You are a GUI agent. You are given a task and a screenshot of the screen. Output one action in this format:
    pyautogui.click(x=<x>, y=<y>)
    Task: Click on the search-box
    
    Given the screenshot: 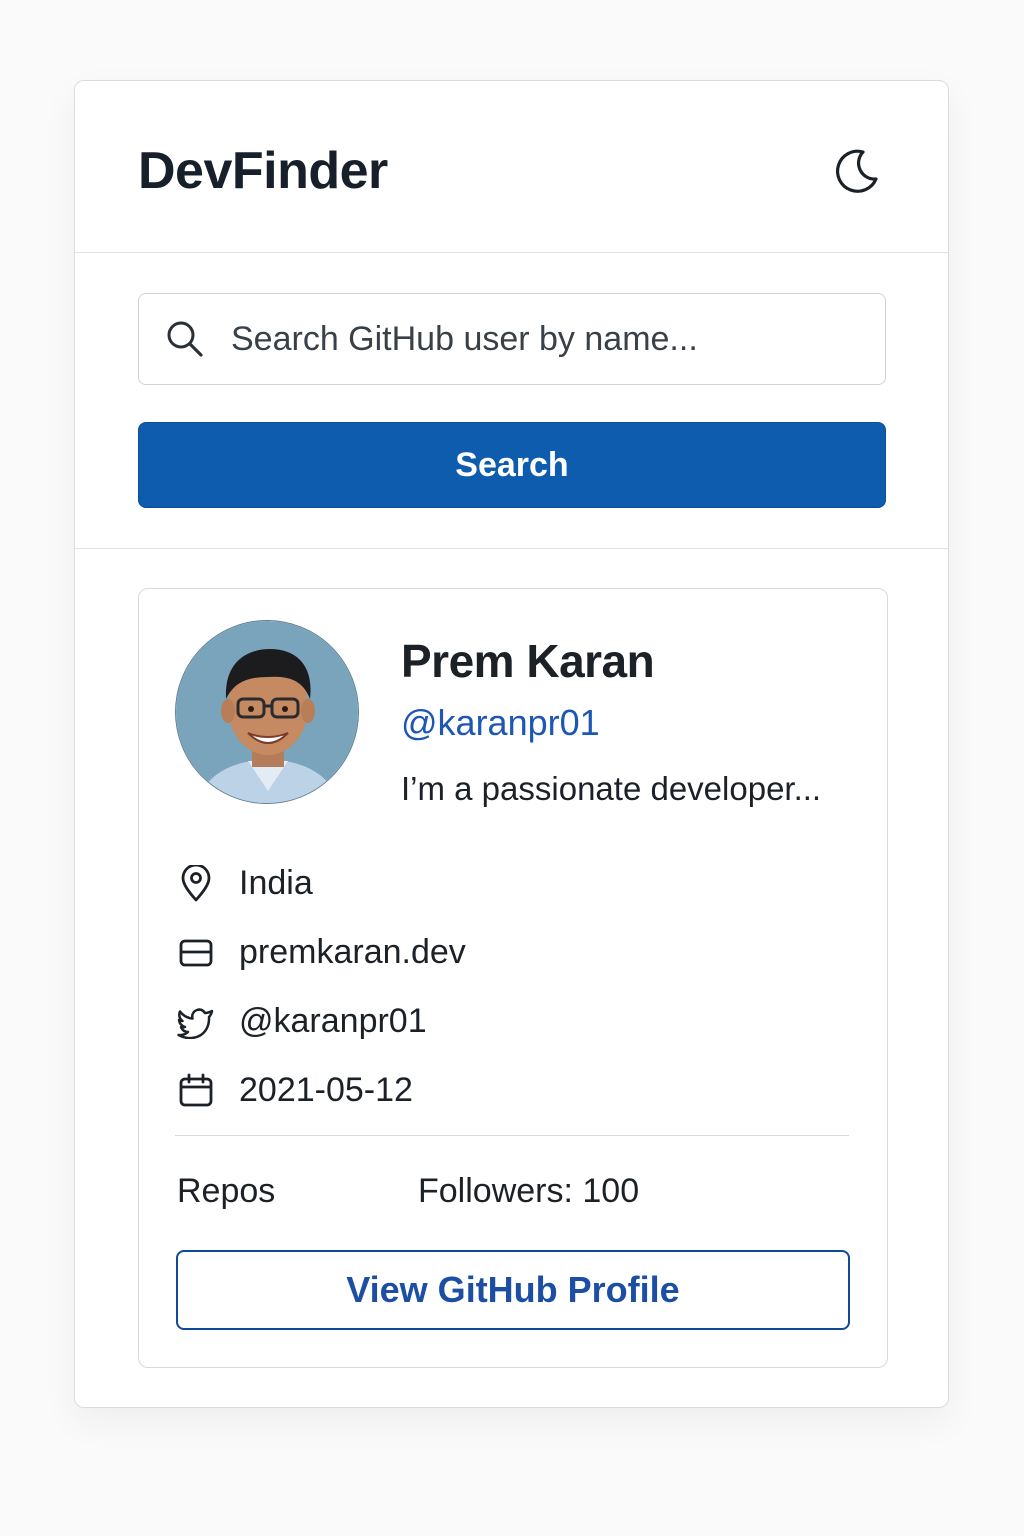 What is the action you would take?
    pyautogui.click(x=512, y=339)
    